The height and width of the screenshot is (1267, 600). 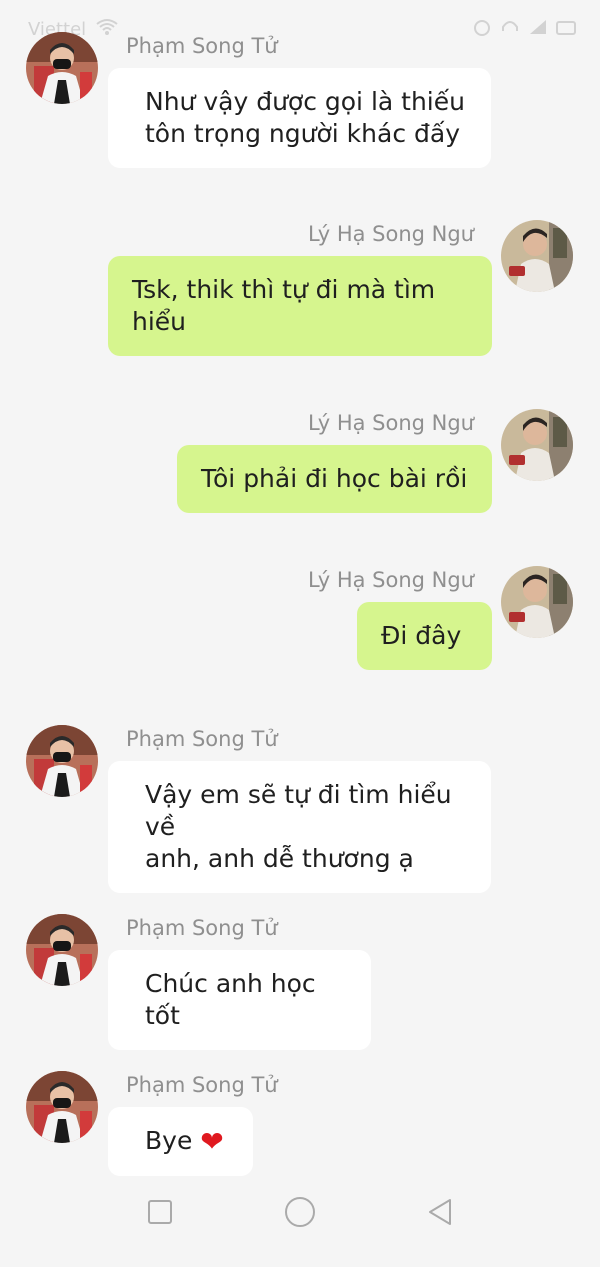 What do you see at coordinates (440, 1212) in the screenshot?
I see `back-icon` at bounding box center [440, 1212].